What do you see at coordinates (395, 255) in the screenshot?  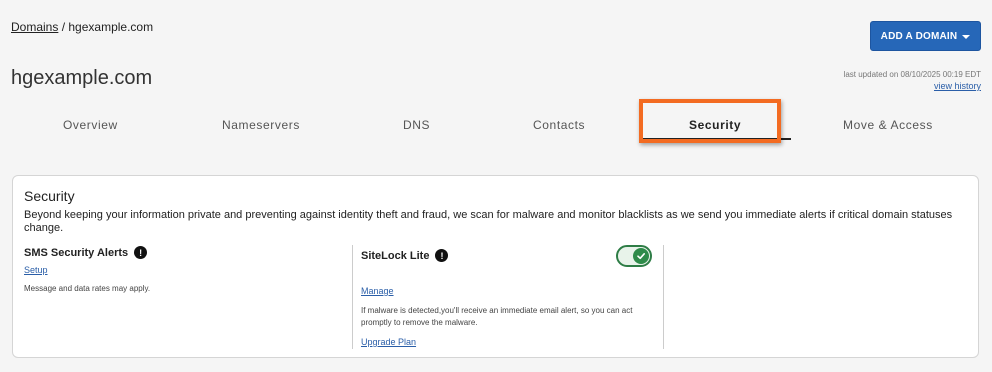 I see `sitelock-title: SiteLock Lite` at bounding box center [395, 255].